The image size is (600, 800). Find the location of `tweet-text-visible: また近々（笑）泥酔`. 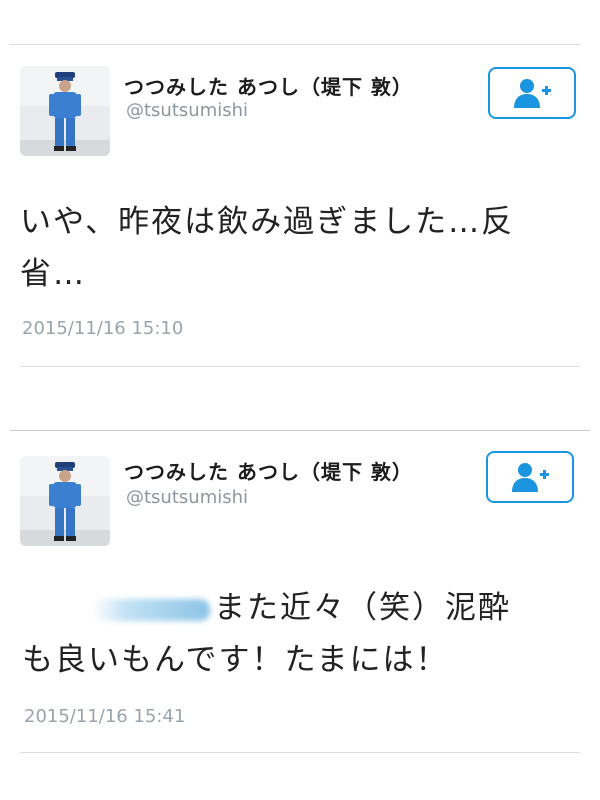

tweet-text-visible: また近々（笑）泥酔 is located at coordinates (362, 608).